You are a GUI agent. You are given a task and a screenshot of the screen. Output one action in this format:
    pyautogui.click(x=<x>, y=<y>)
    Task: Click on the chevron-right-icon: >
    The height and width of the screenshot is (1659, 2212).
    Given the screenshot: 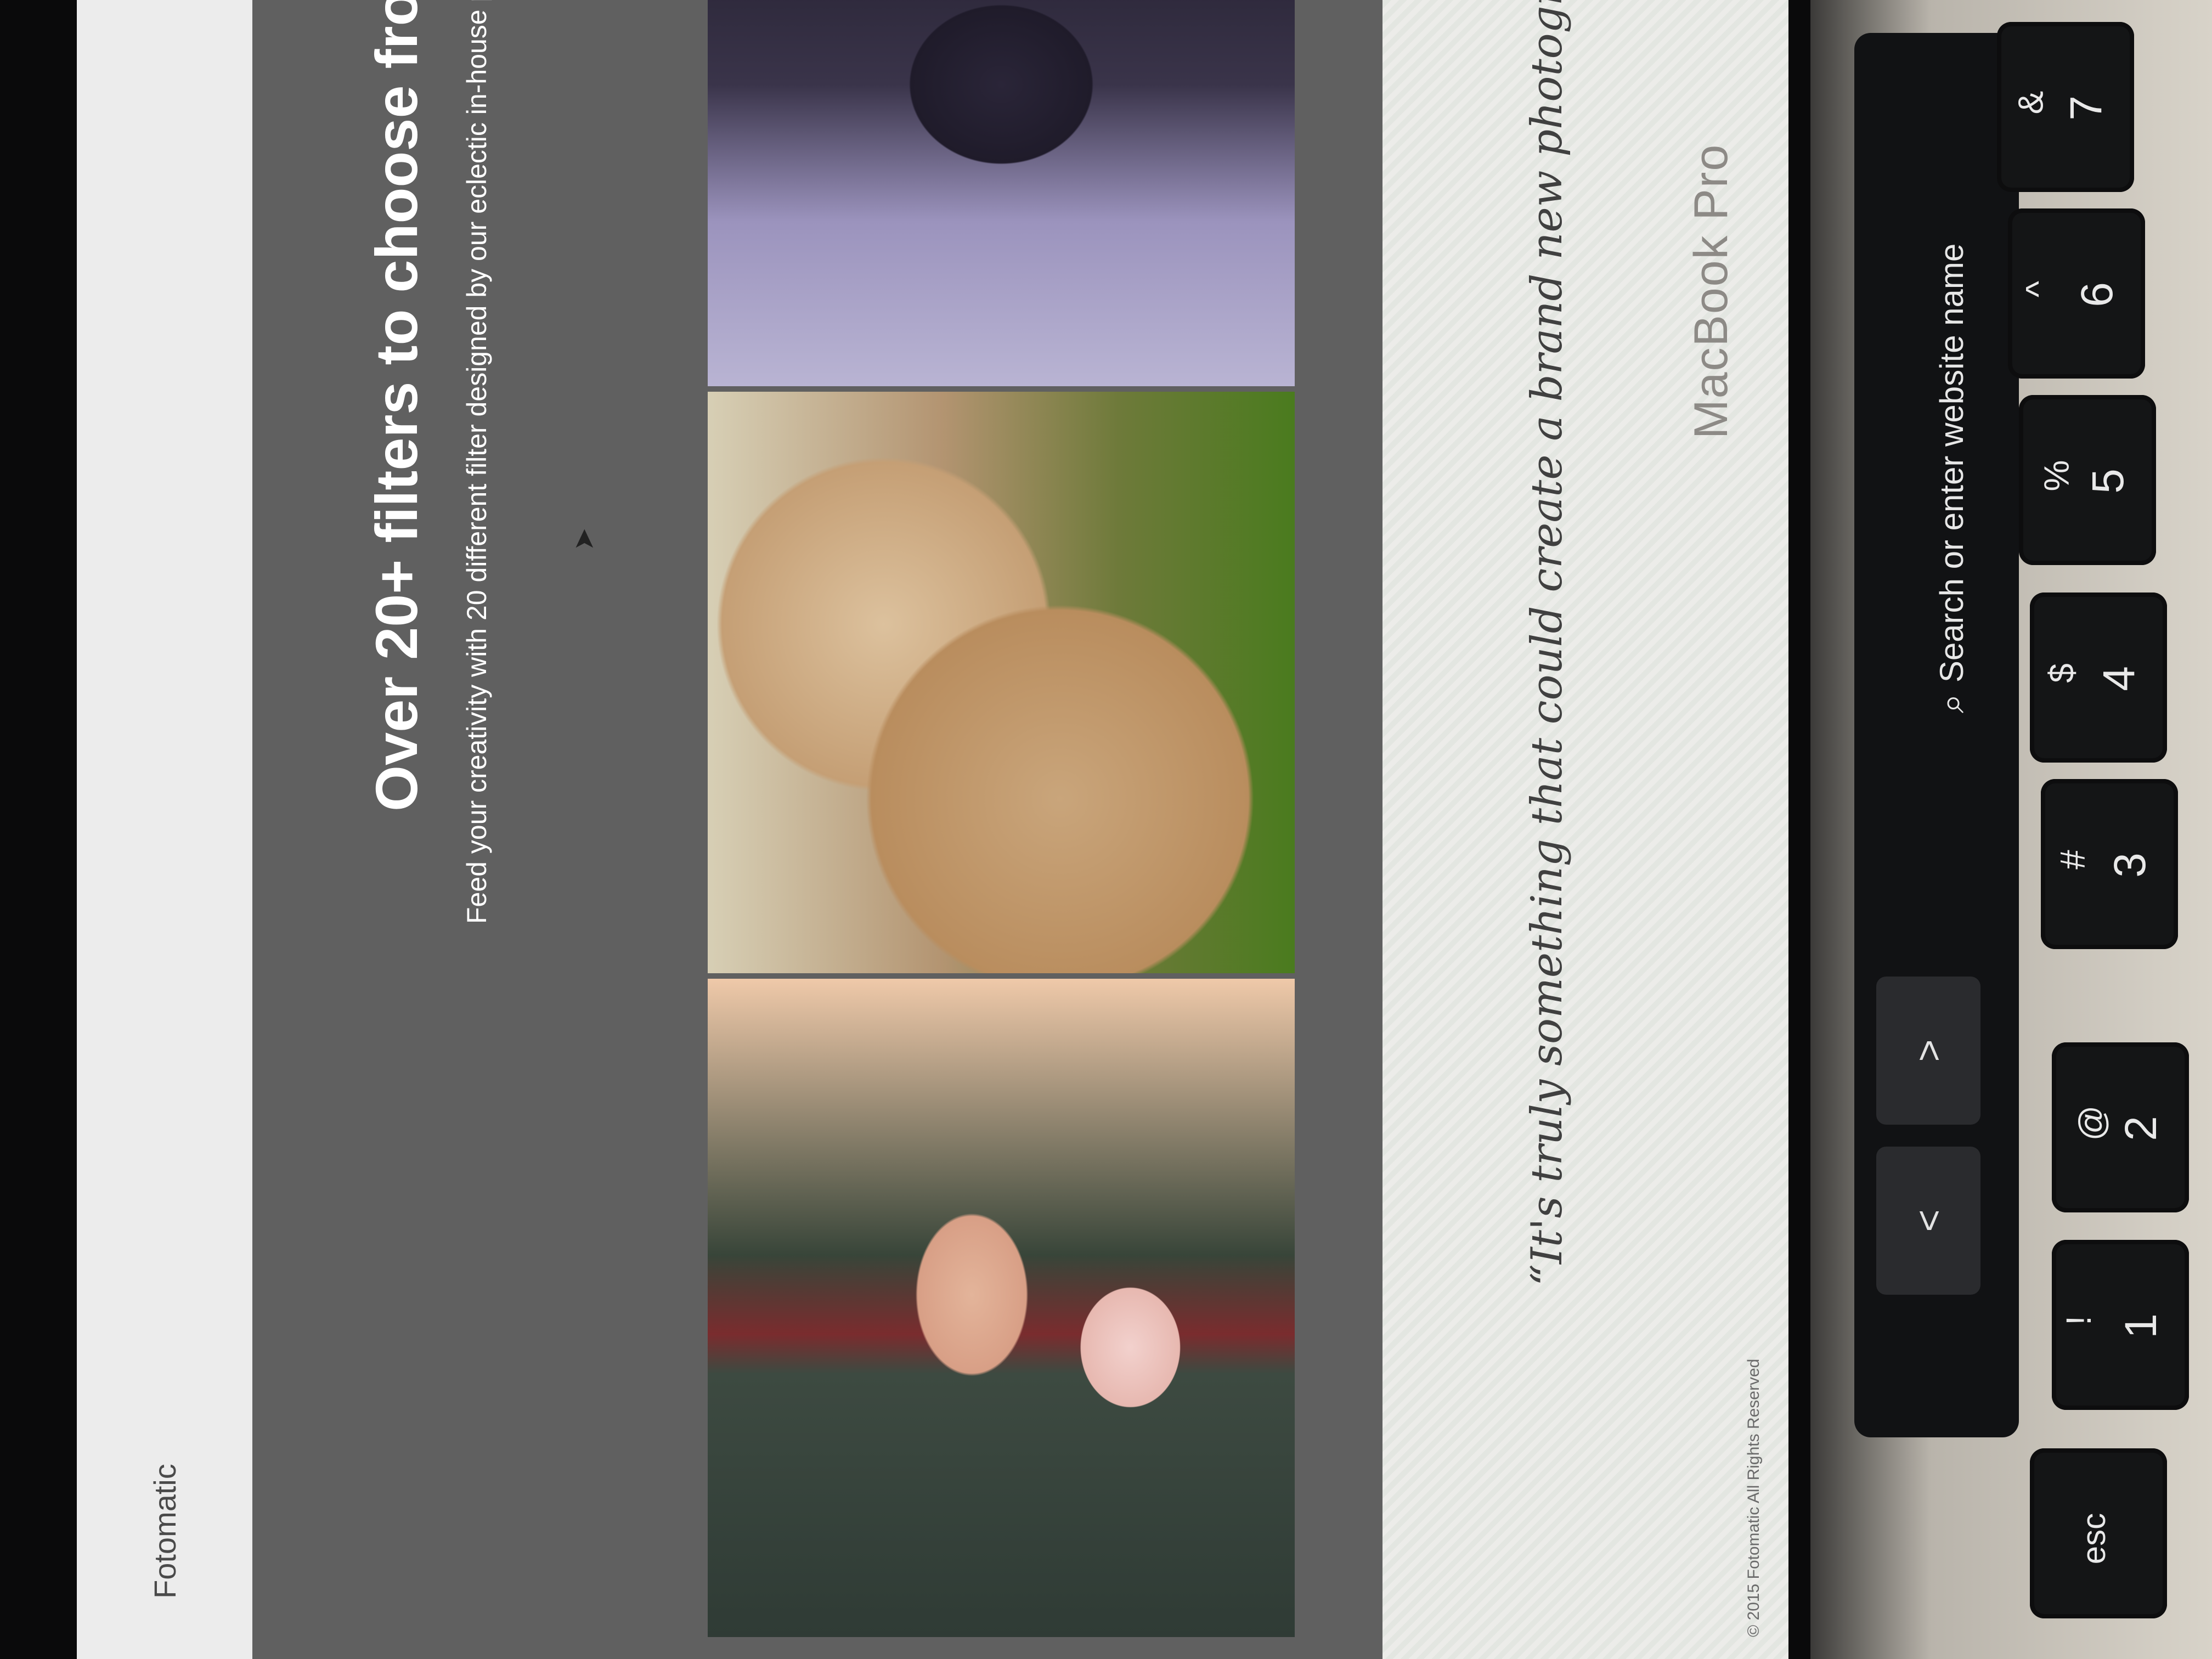 What is the action you would take?
    pyautogui.click(x=1928, y=1050)
    